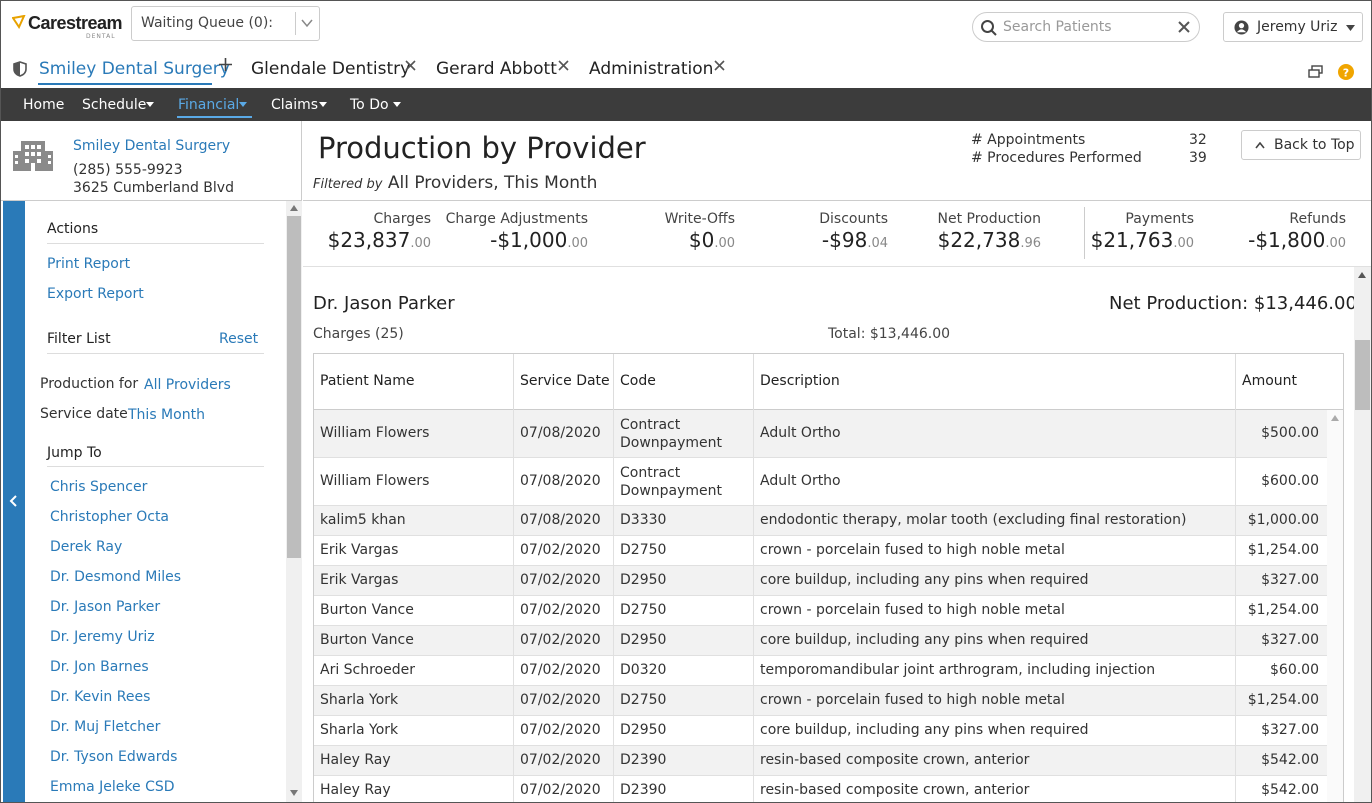 The width and height of the screenshot is (1372, 803). I want to click on description-cell: Adult Ortho, so click(995, 433).